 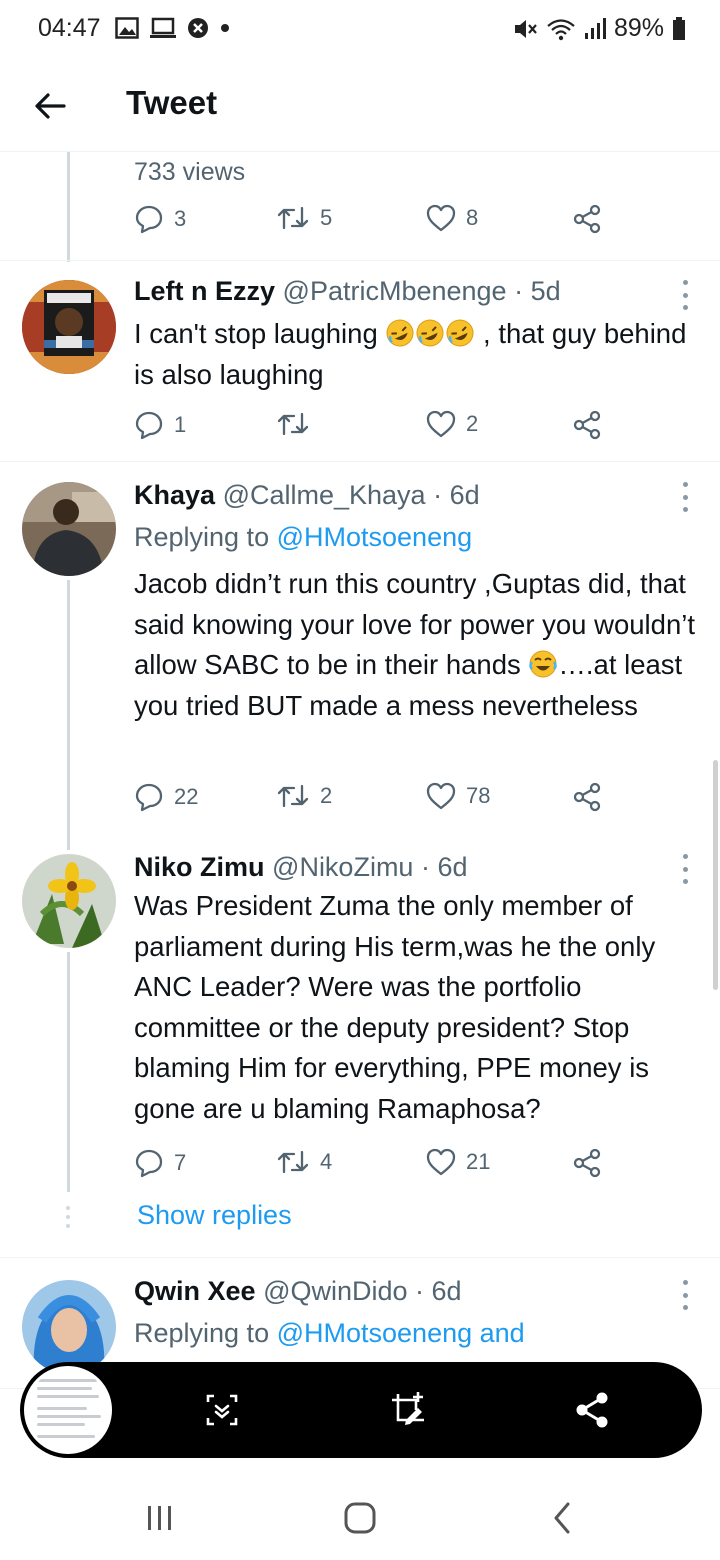 What do you see at coordinates (69, 28) in the screenshot?
I see `status-time: 04:47` at bounding box center [69, 28].